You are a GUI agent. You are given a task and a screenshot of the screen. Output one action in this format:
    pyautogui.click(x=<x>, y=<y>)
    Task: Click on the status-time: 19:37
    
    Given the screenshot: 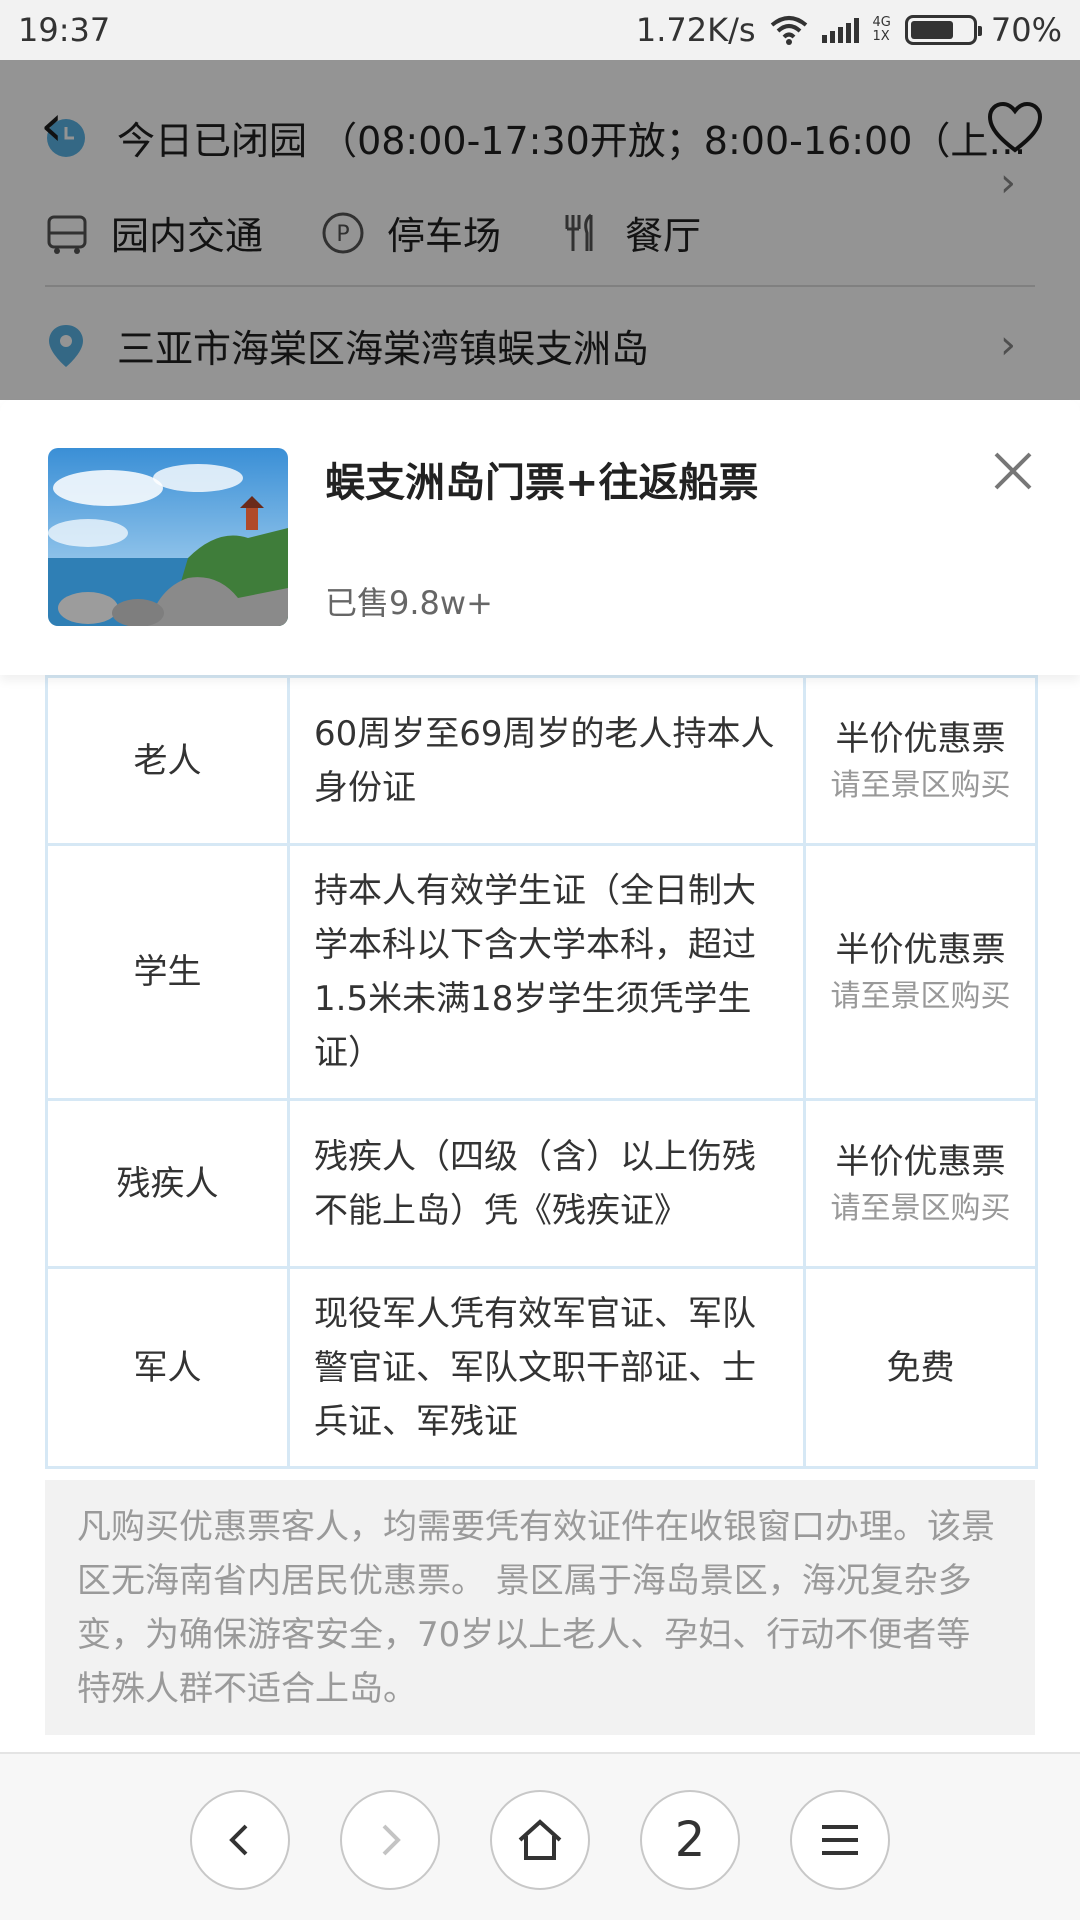 What is the action you would take?
    pyautogui.click(x=64, y=30)
    